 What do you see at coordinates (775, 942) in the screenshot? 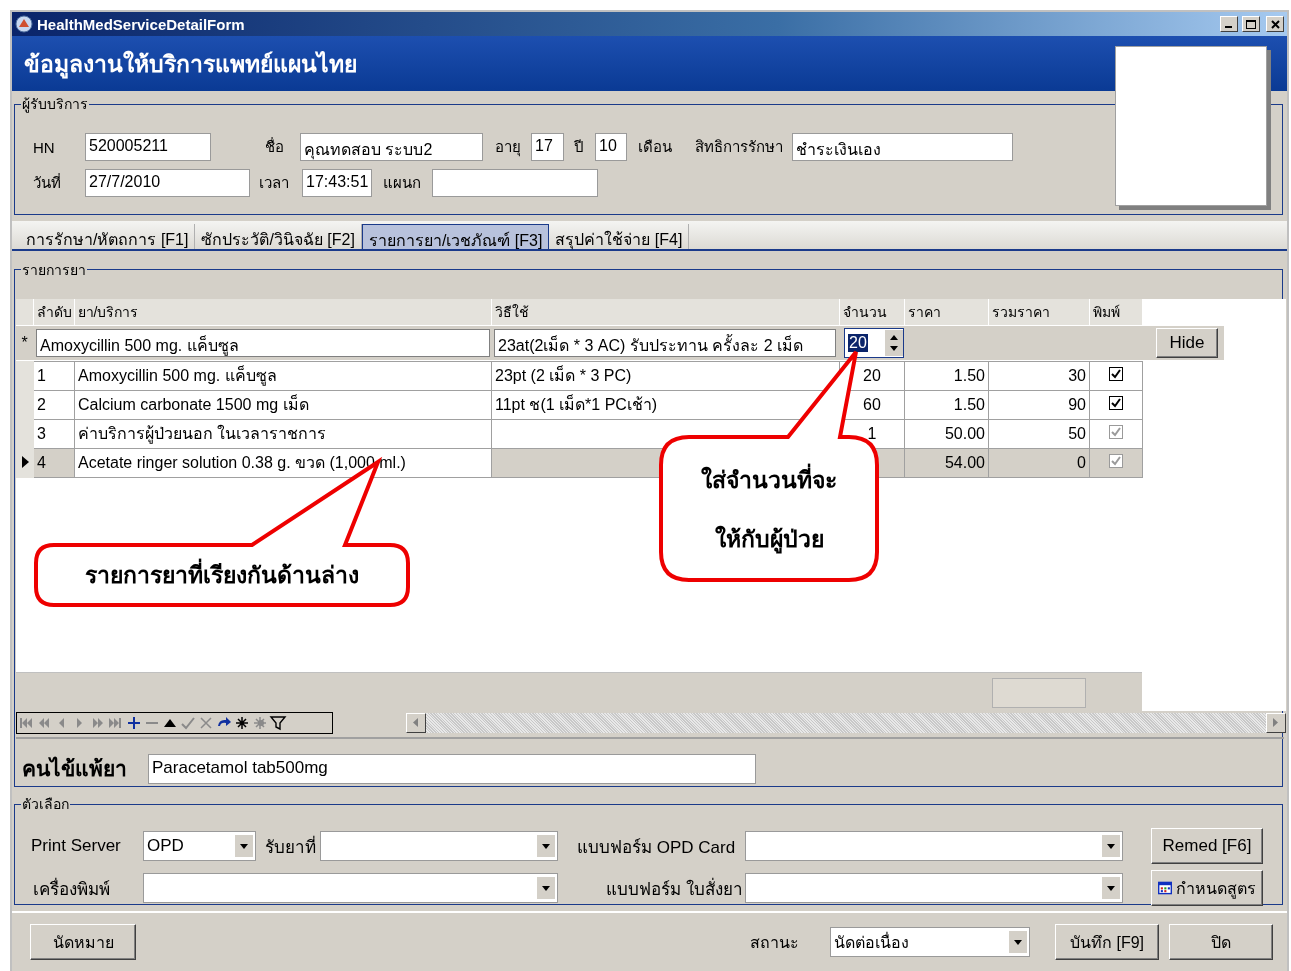
I see `field-label: สถานะ` at bounding box center [775, 942].